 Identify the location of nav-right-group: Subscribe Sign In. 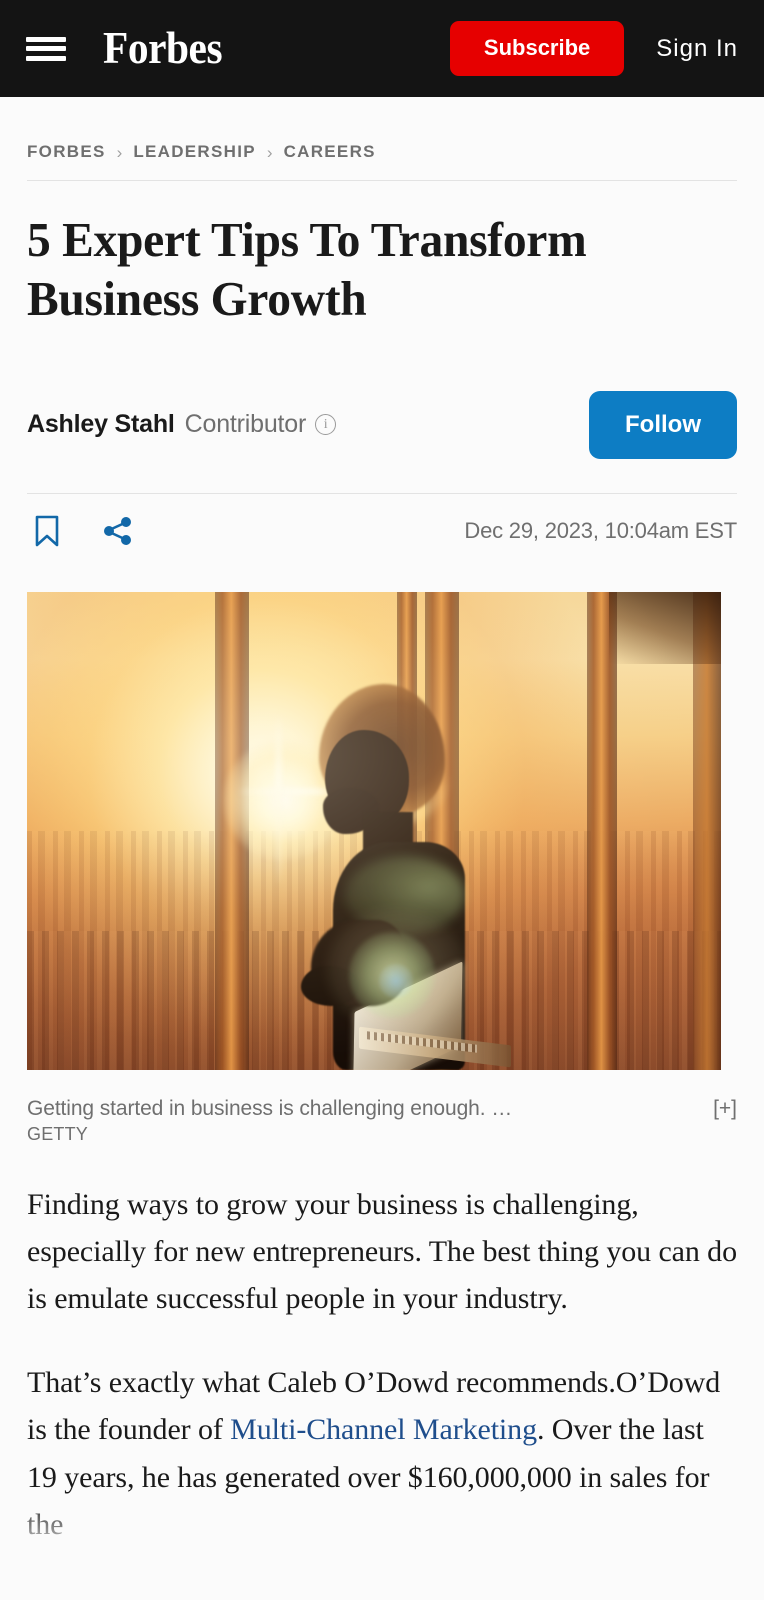
(593, 48).